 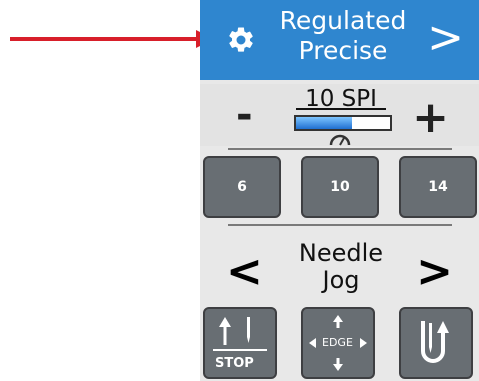 What do you see at coordinates (343, 20) in the screenshot?
I see `mode-title-line1: Regulated` at bounding box center [343, 20].